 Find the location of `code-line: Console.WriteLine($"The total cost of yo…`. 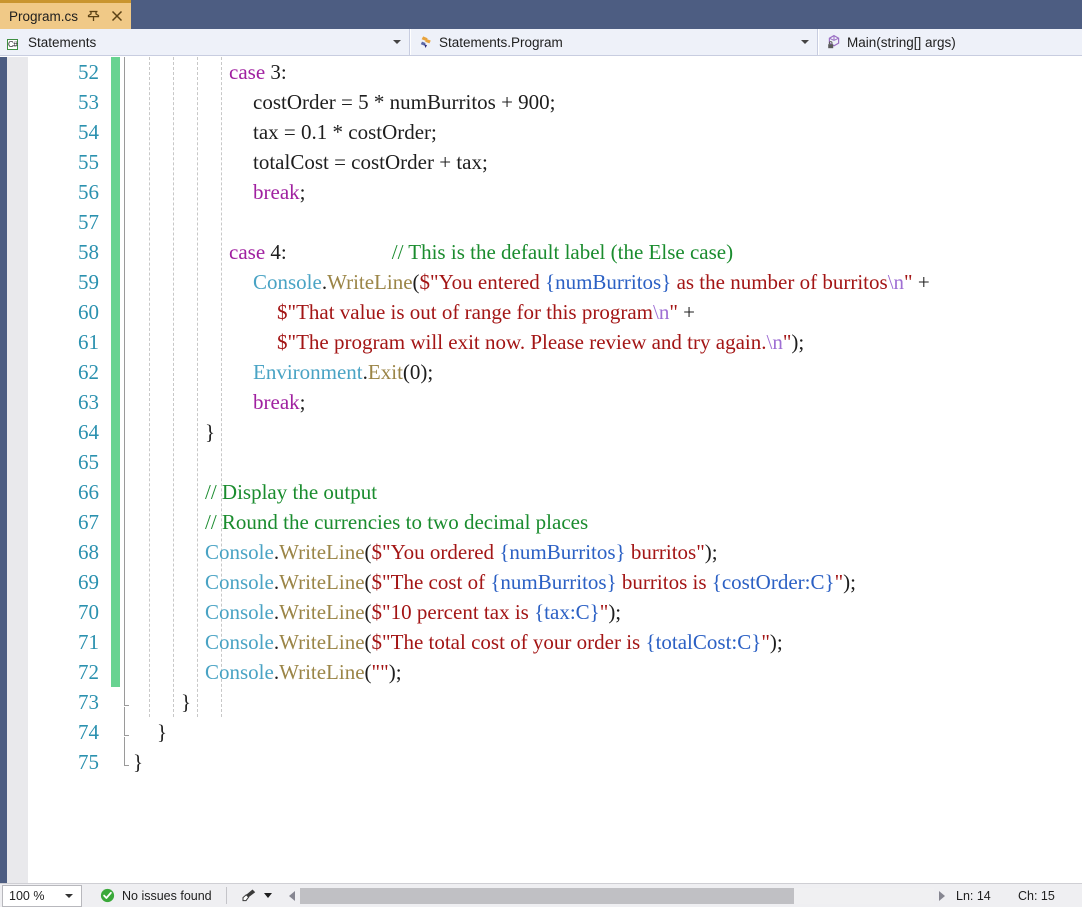

code-line: Console.WriteLine($"The total cost of yo… is located at coordinates (456, 642).